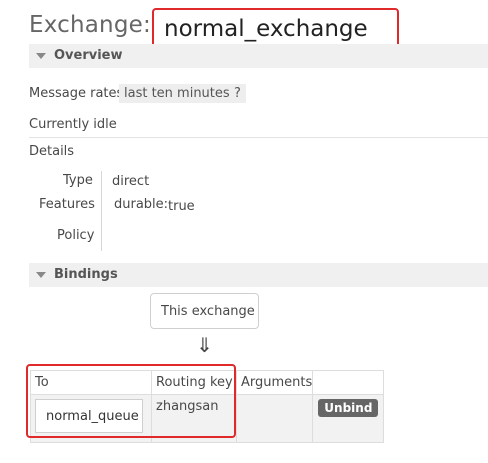  Describe the element at coordinates (67, 204) in the screenshot. I see `features-label: Features` at that location.